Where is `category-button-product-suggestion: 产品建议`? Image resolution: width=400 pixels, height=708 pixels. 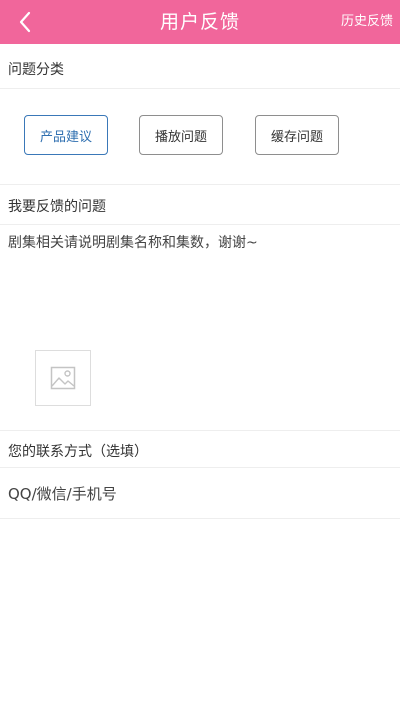
category-button-product-suggestion: 产品建议 is located at coordinates (66, 135).